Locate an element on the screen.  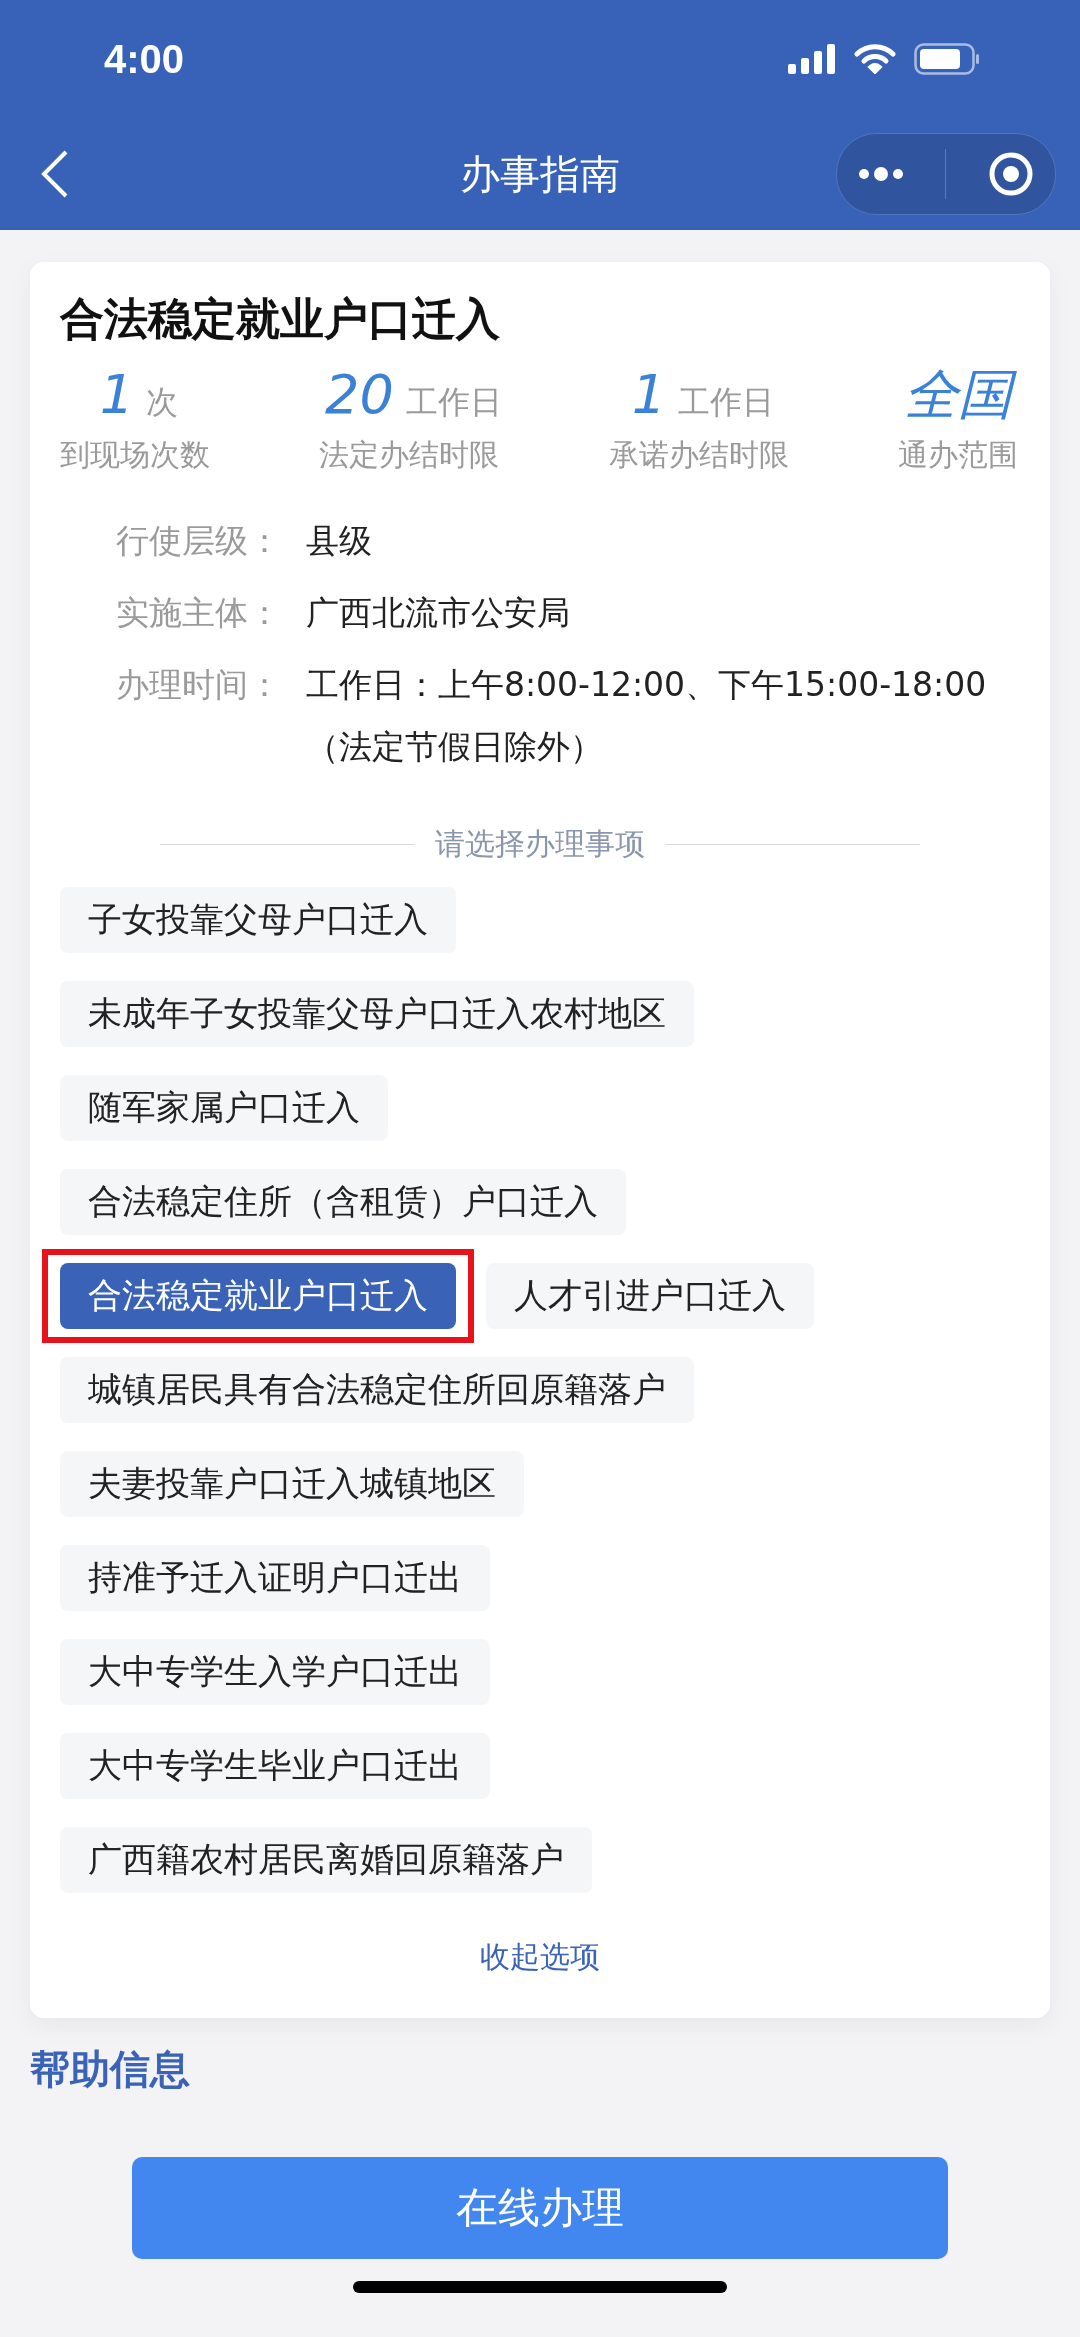
info-value: 县级 is located at coordinates (339, 541).